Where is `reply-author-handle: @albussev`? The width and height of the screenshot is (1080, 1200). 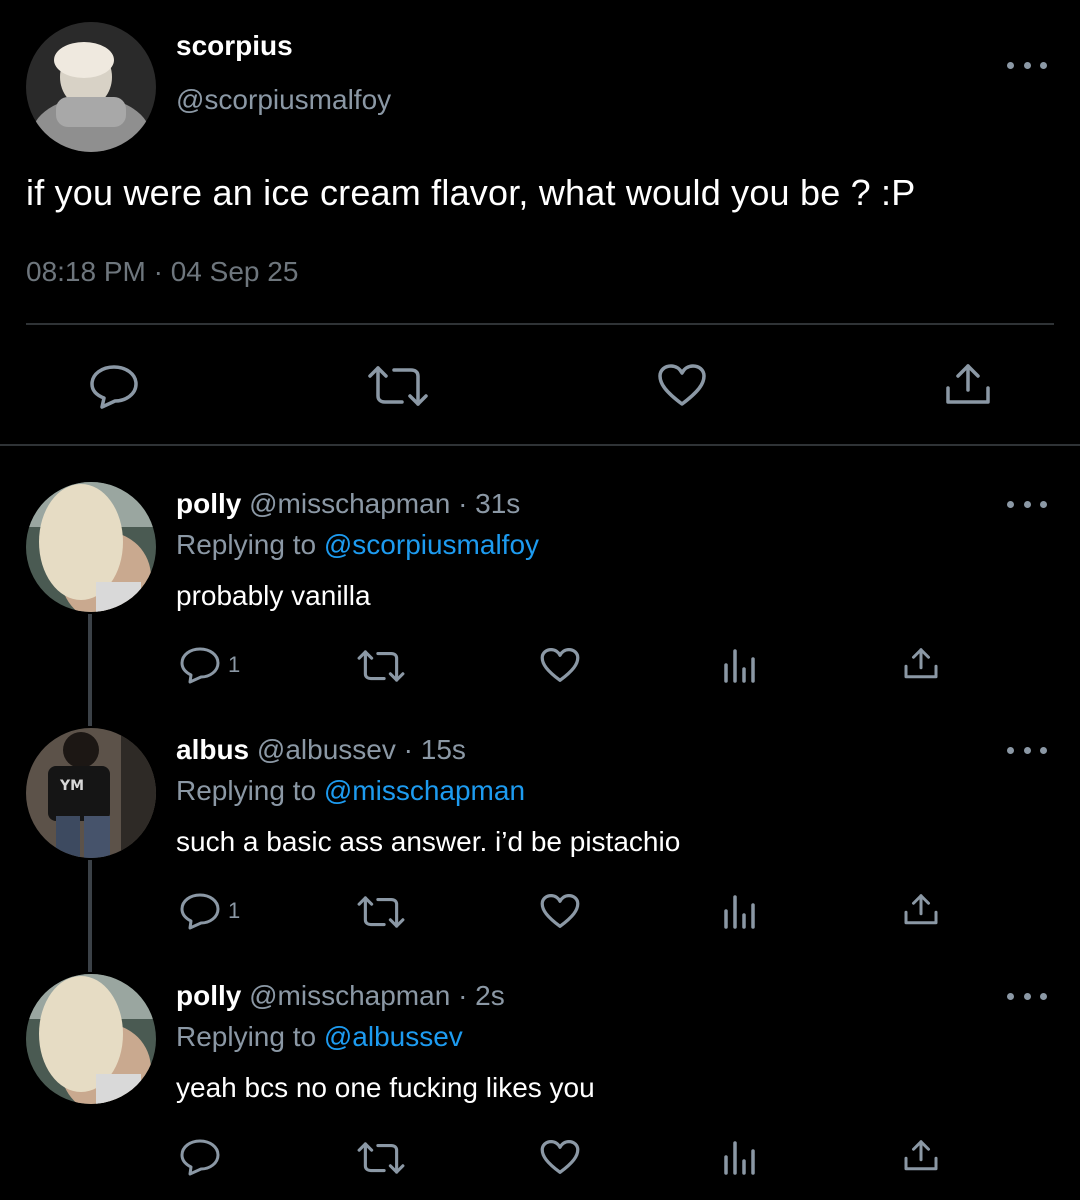 reply-author-handle: @albussev is located at coordinates (326, 749).